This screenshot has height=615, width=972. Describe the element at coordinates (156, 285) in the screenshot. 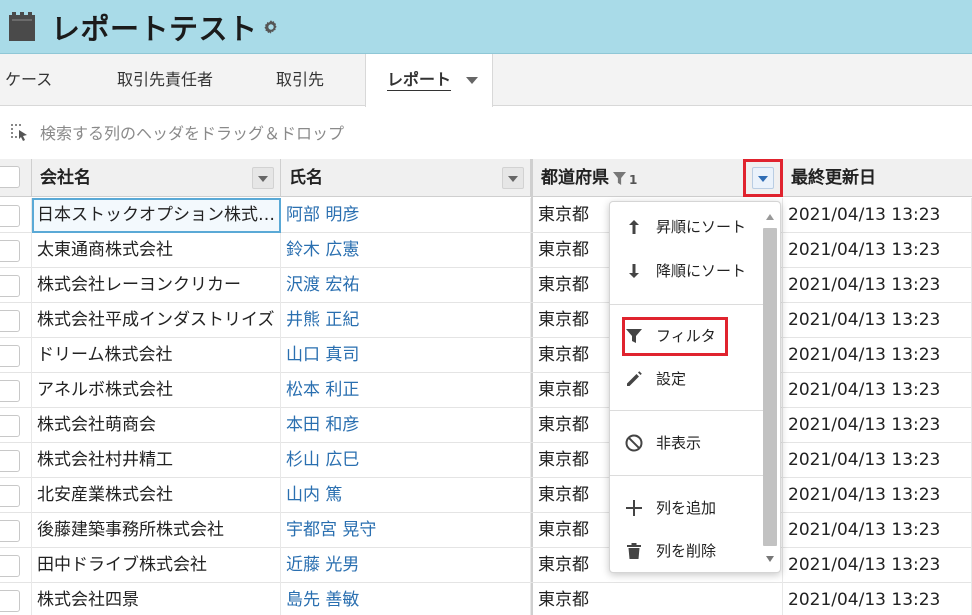

I see `cell-company: 株式会社レーヨンクリカー` at that location.